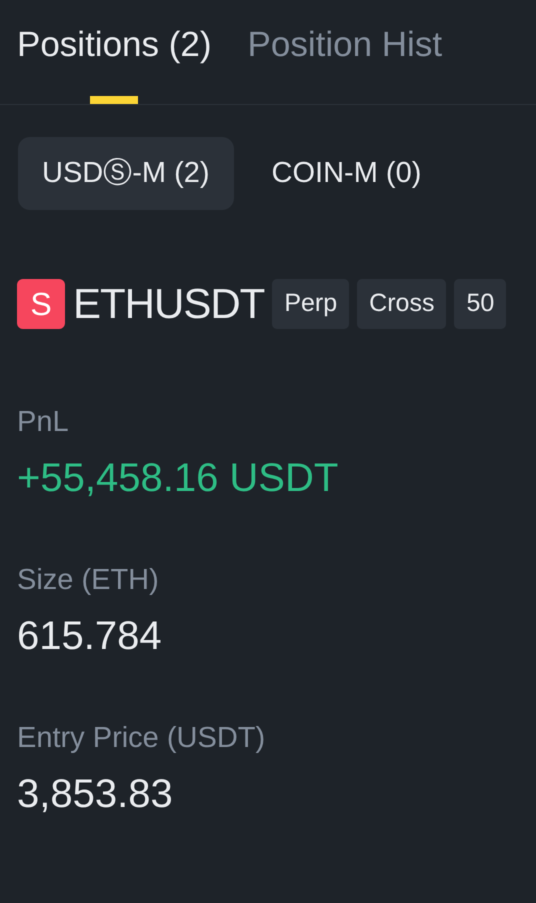 Image resolution: width=536 pixels, height=903 pixels. What do you see at coordinates (168, 304) in the screenshot?
I see `symbol-name: ETHUSDT` at bounding box center [168, 304].